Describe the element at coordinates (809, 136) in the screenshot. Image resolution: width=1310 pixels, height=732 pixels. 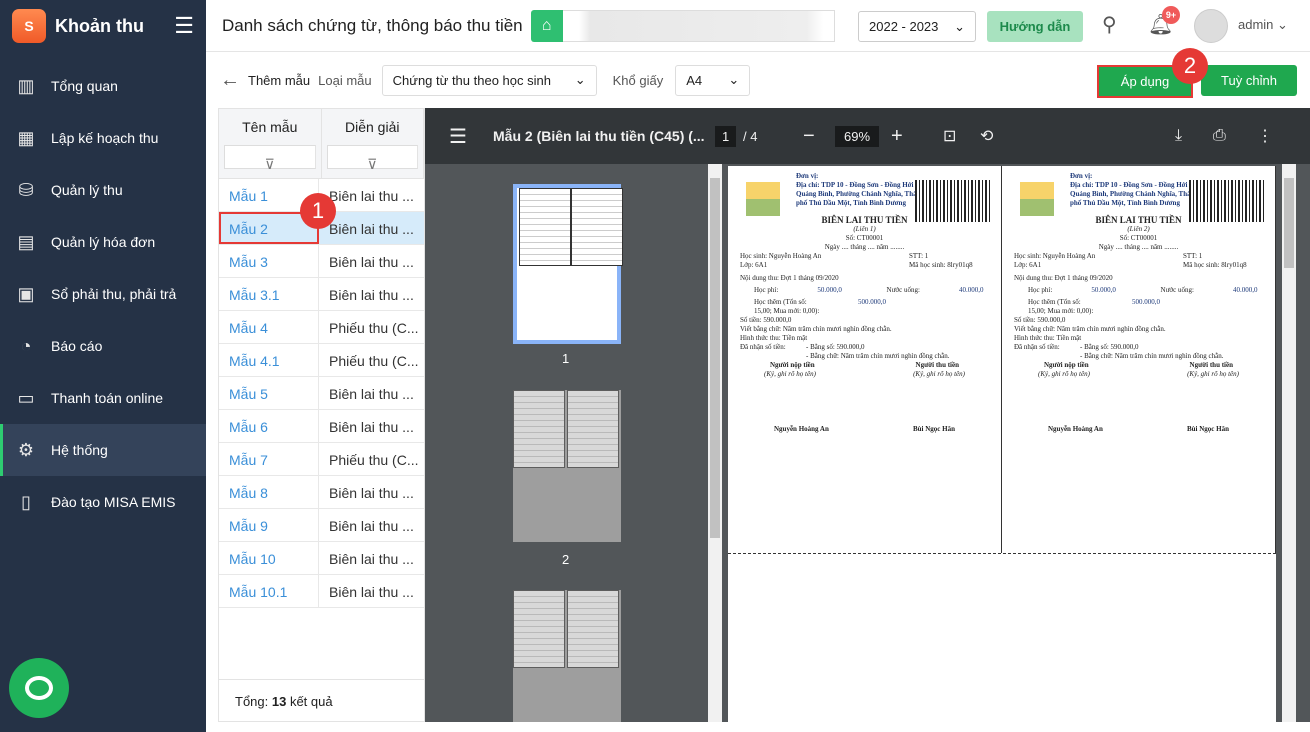
I see `zoom-out-icon: −` at that location.